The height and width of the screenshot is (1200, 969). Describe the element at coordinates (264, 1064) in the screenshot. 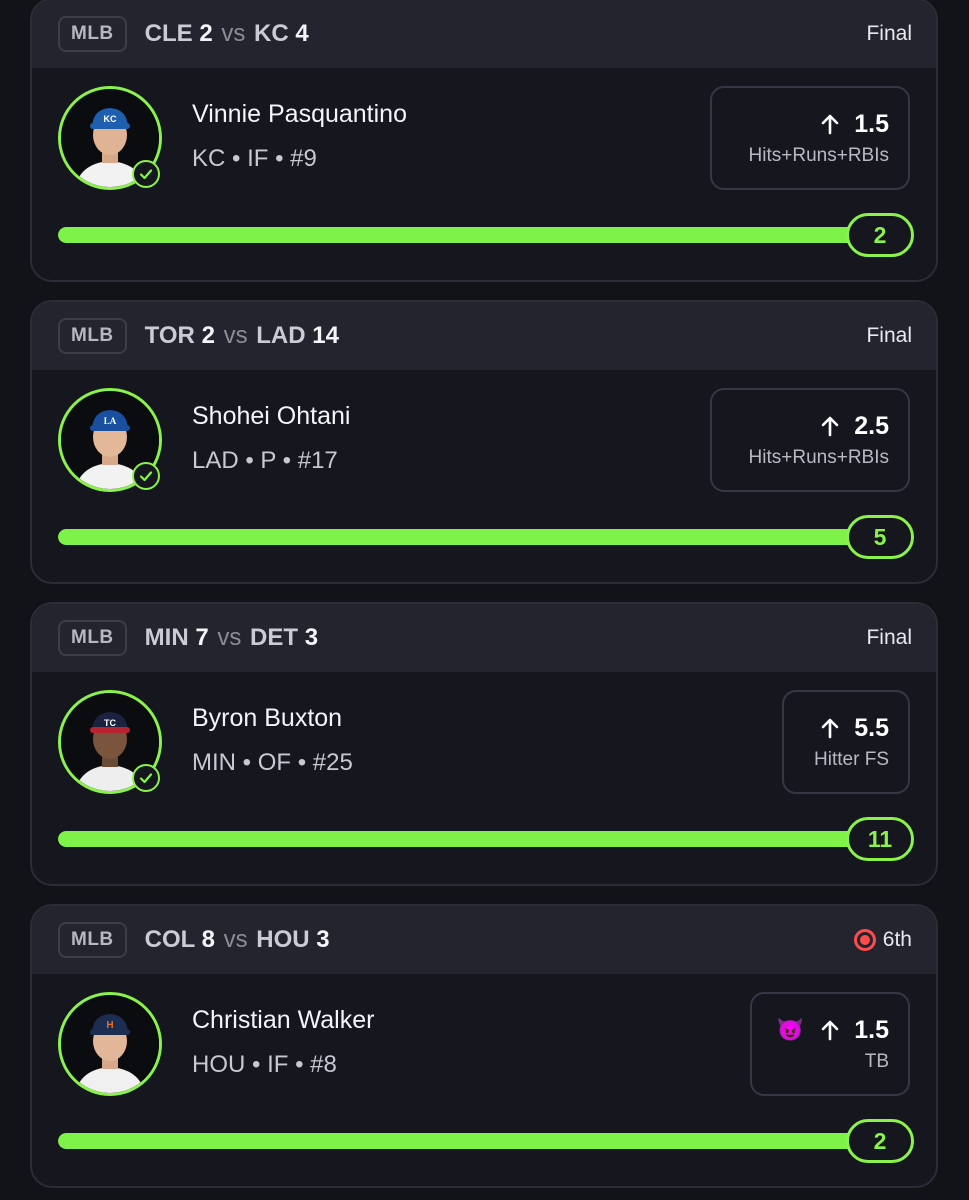

I see `player-meta: HOU • IF • #8` at that location.